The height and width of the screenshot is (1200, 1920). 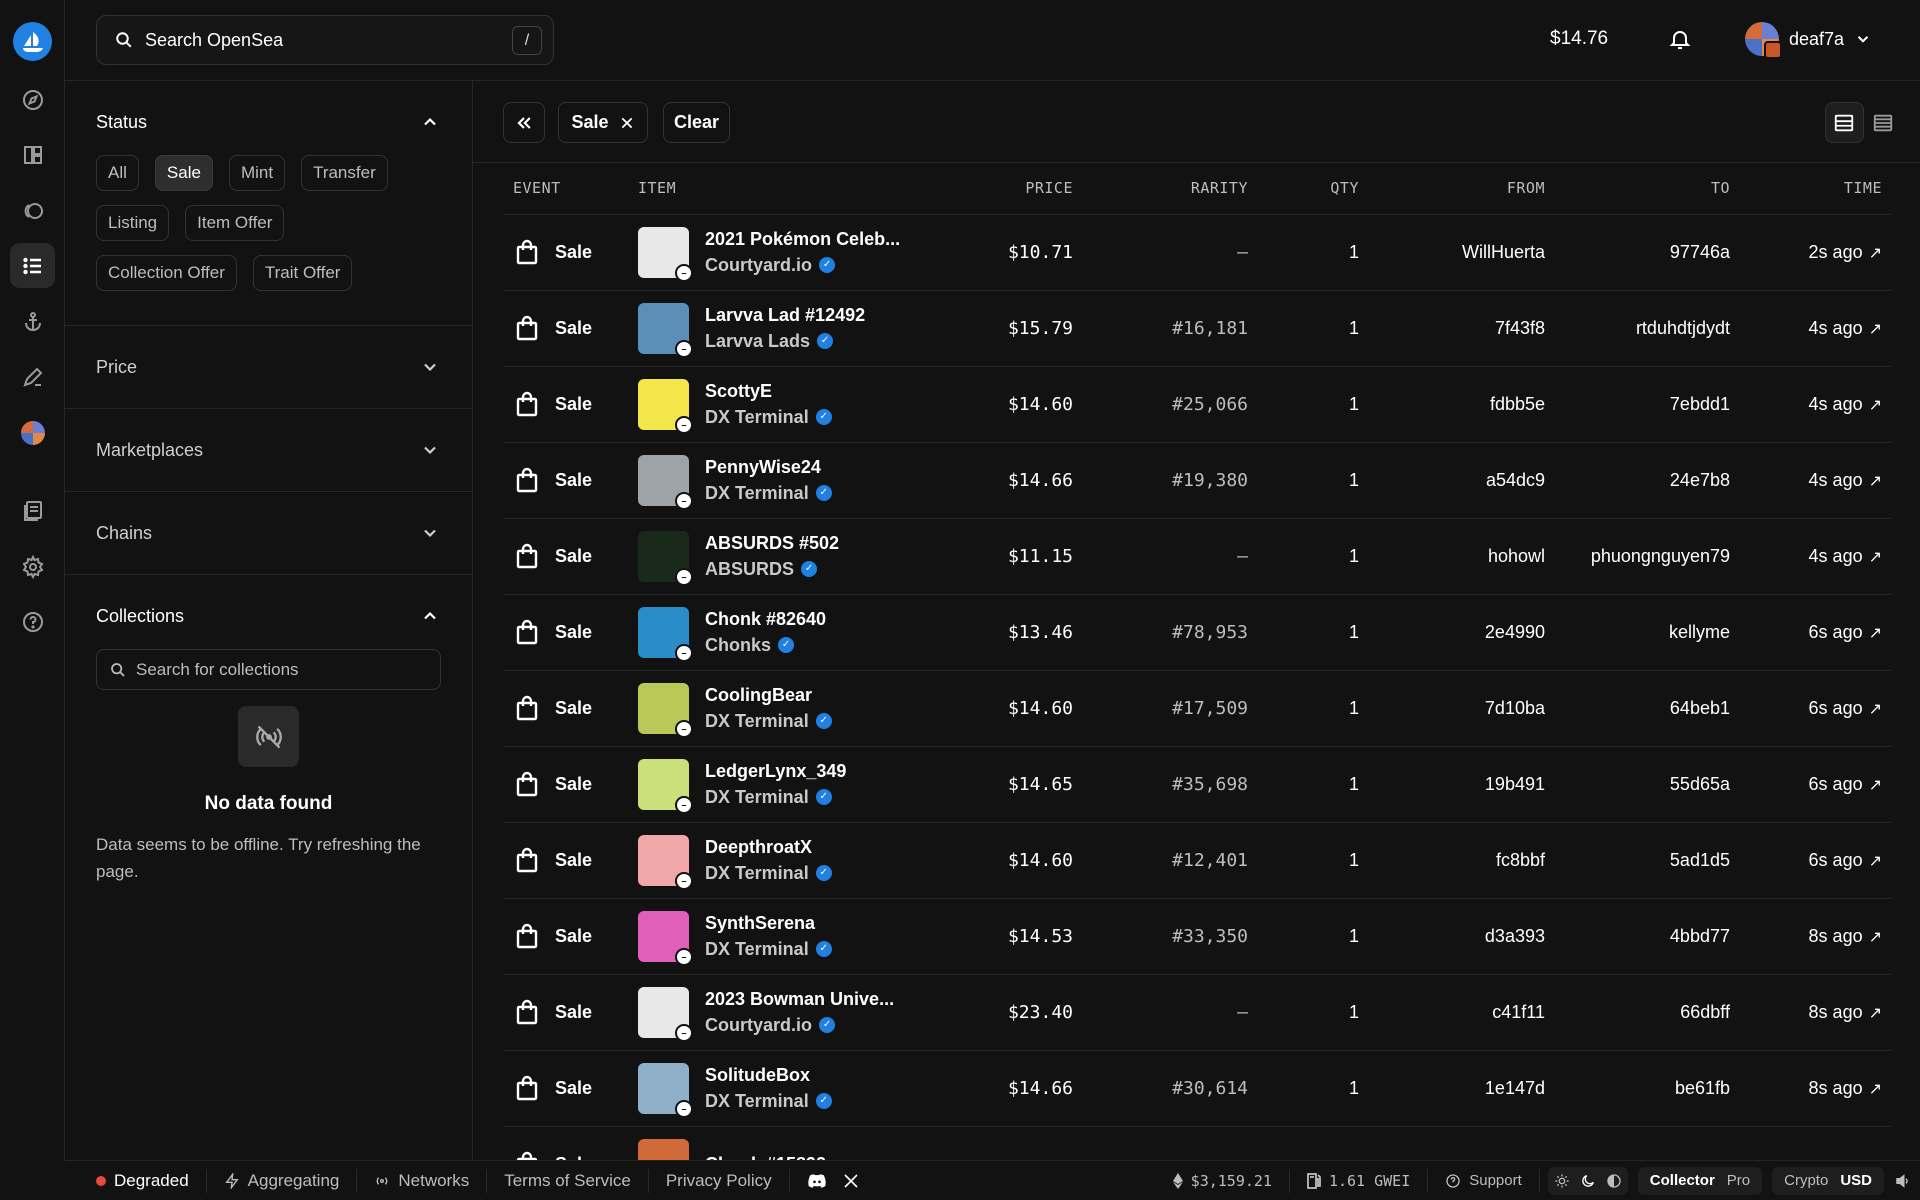 What do you see at coordinates (603, 122) in the screenshot?
I see `active-filter-chip: Sale` at bounding box center [603, 122].